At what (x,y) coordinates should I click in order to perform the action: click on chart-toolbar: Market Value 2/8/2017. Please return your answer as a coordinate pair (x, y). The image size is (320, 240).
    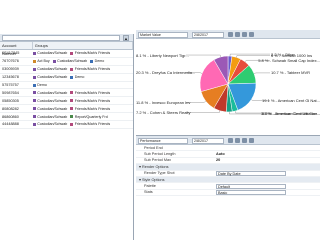
    Looking at the image, I should click on (228, 34).